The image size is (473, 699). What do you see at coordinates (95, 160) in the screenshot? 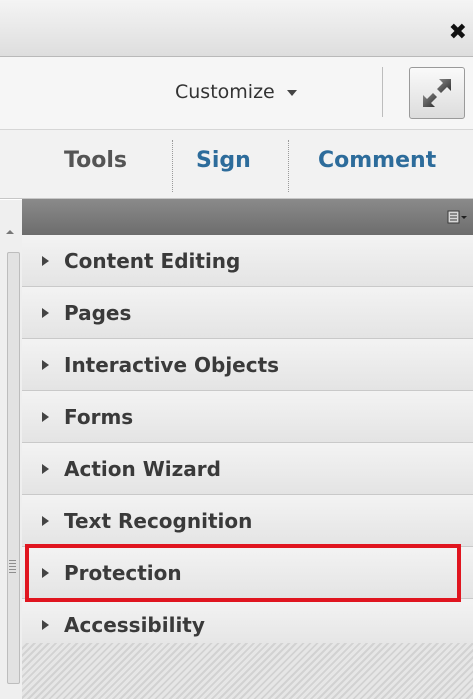
I see `tab-tools: Tools` at bounding box center [95, 160].